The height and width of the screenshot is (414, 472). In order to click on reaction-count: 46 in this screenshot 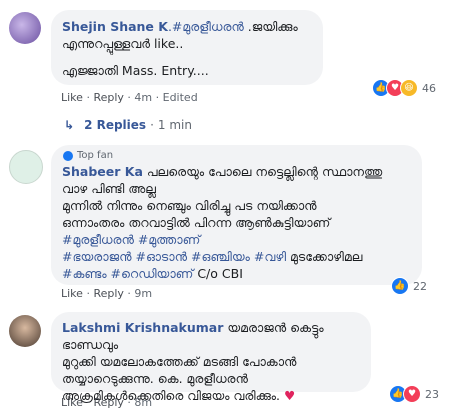, I will do `click(429, 88)`.